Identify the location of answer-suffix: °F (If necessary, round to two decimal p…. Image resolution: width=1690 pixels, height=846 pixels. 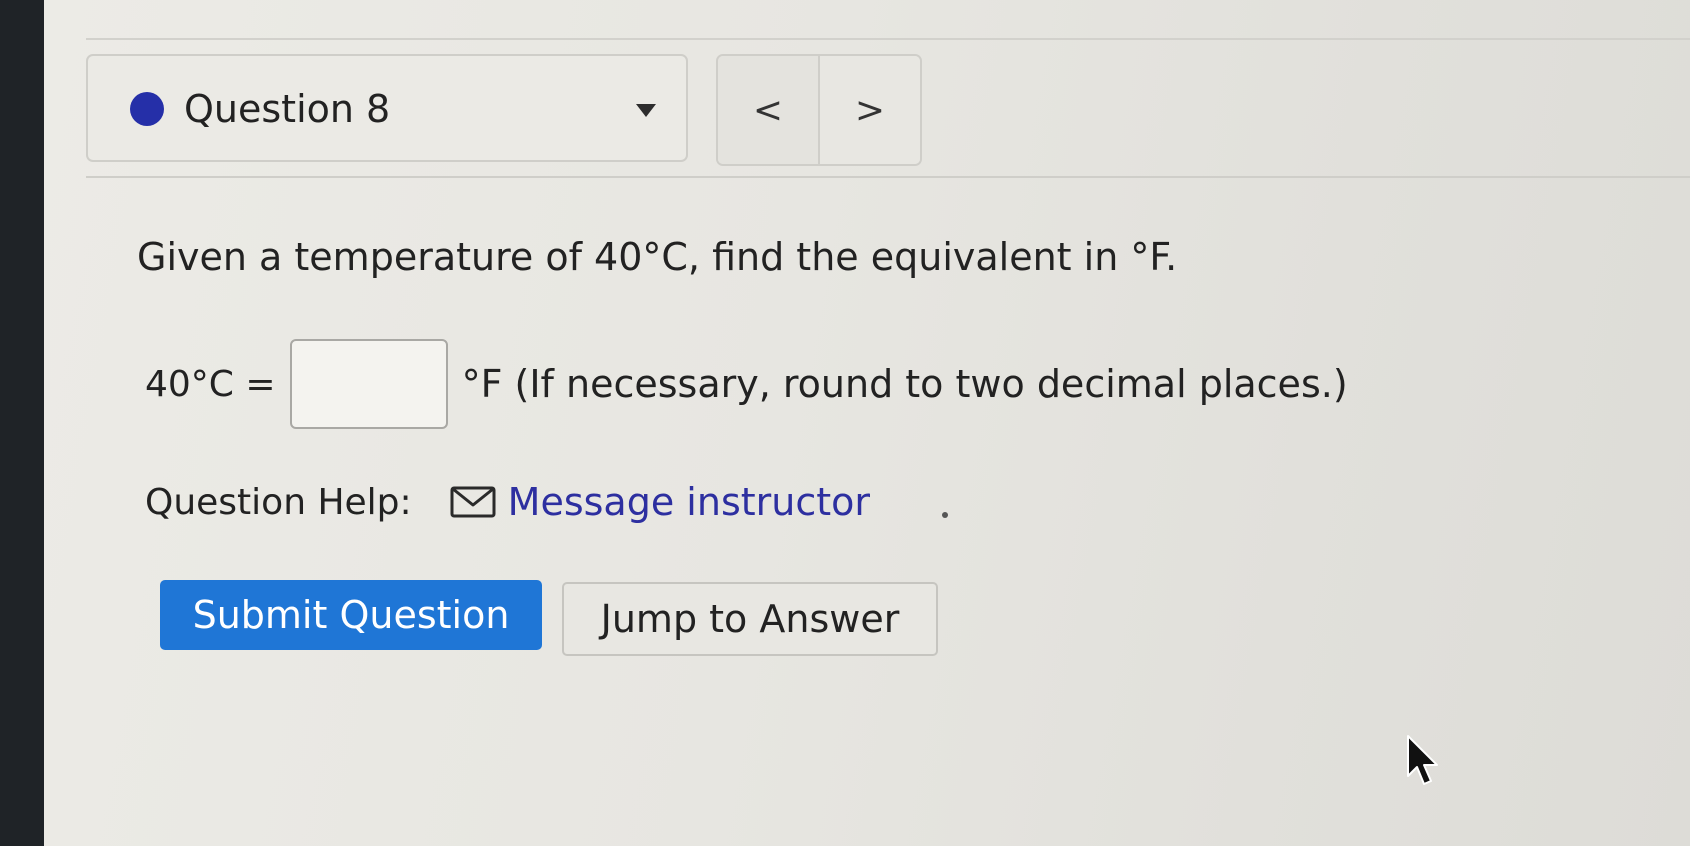
(904, 384).